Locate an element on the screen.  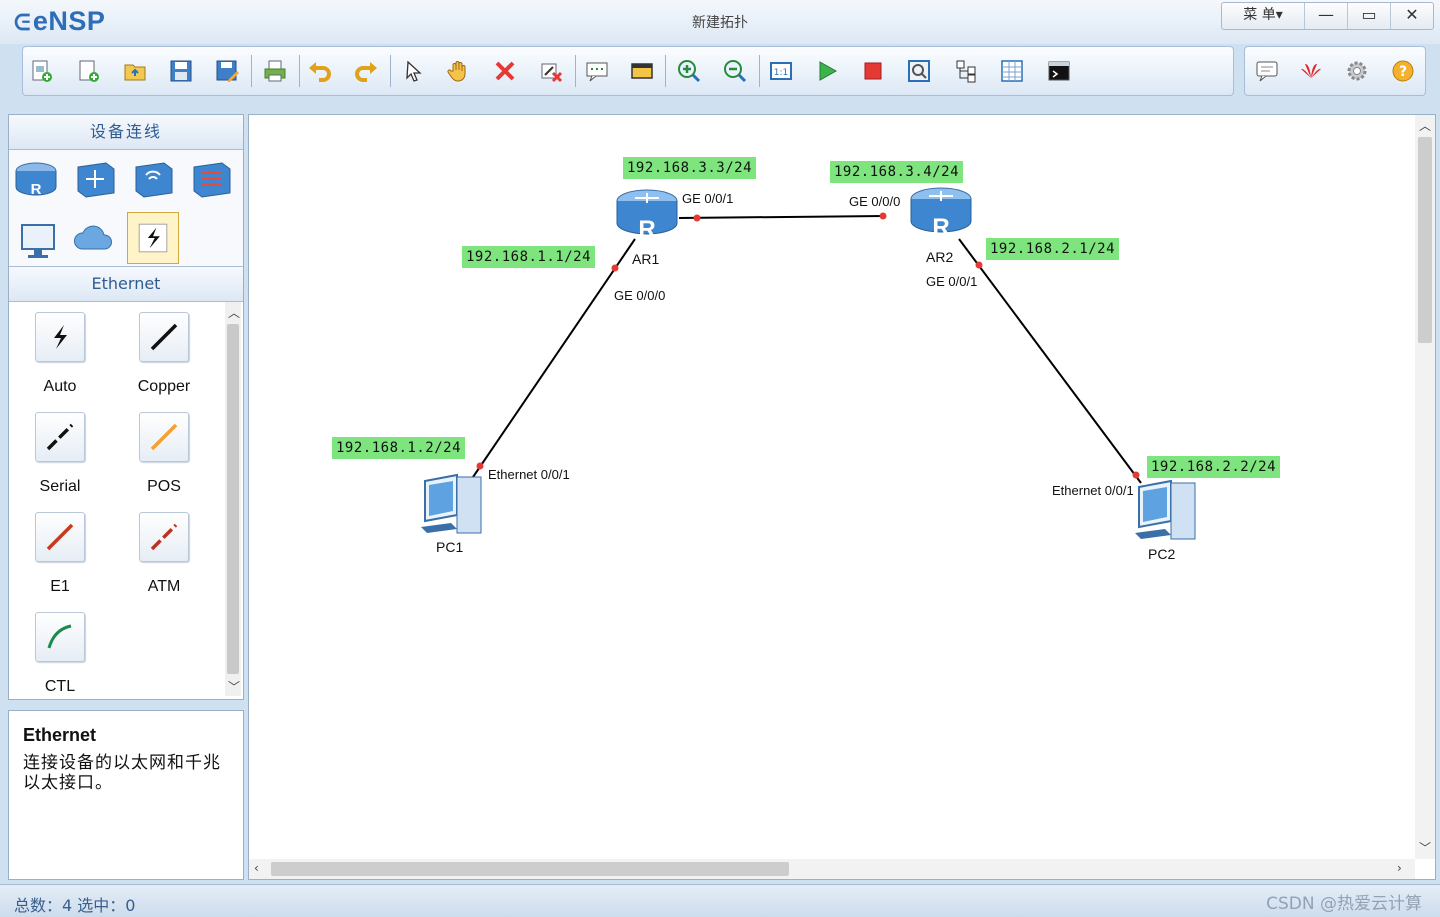
zoom-in-icon is located at coordinates (689, 71).